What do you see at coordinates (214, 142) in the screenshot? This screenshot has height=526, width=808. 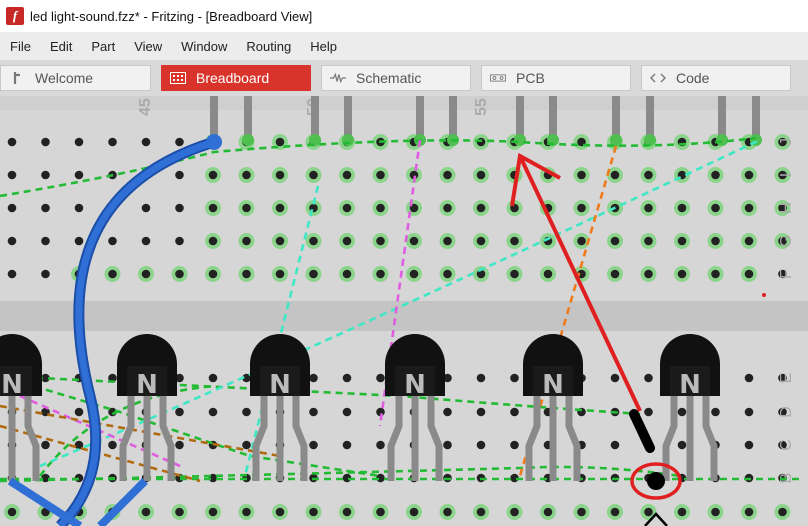 I see `blue-wire-end` at bounding box center [214, 142].